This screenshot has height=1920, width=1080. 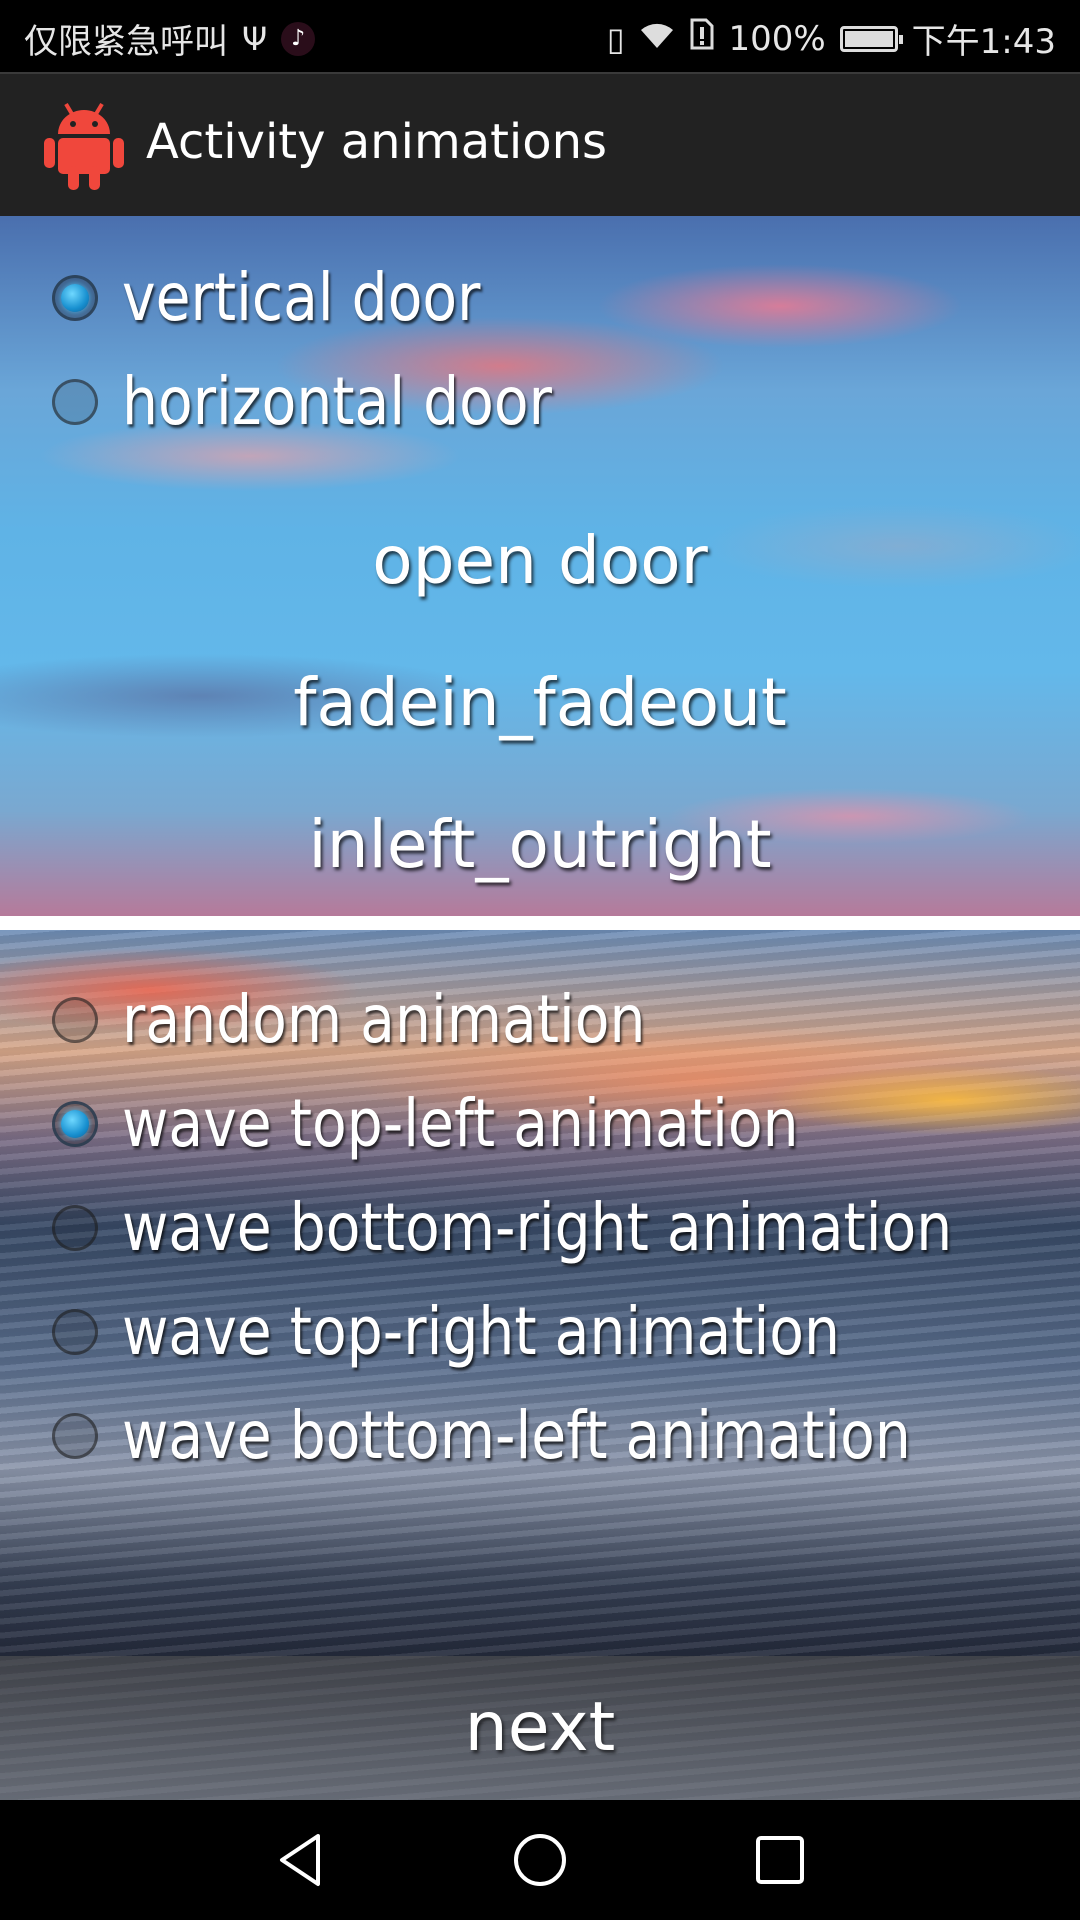 What do you see at coordinates (537, 1227) in the screenshot?
I see `radio-label: wave bottom-right animation` at bounding box center [537, 1227].